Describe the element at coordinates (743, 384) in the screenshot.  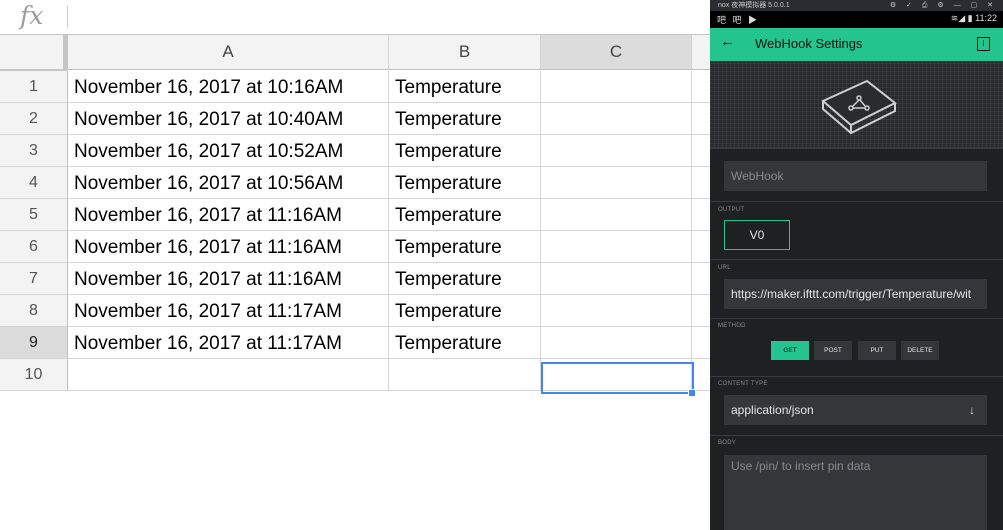
I see `content-type-label: CONTENT TYPE` at that location.